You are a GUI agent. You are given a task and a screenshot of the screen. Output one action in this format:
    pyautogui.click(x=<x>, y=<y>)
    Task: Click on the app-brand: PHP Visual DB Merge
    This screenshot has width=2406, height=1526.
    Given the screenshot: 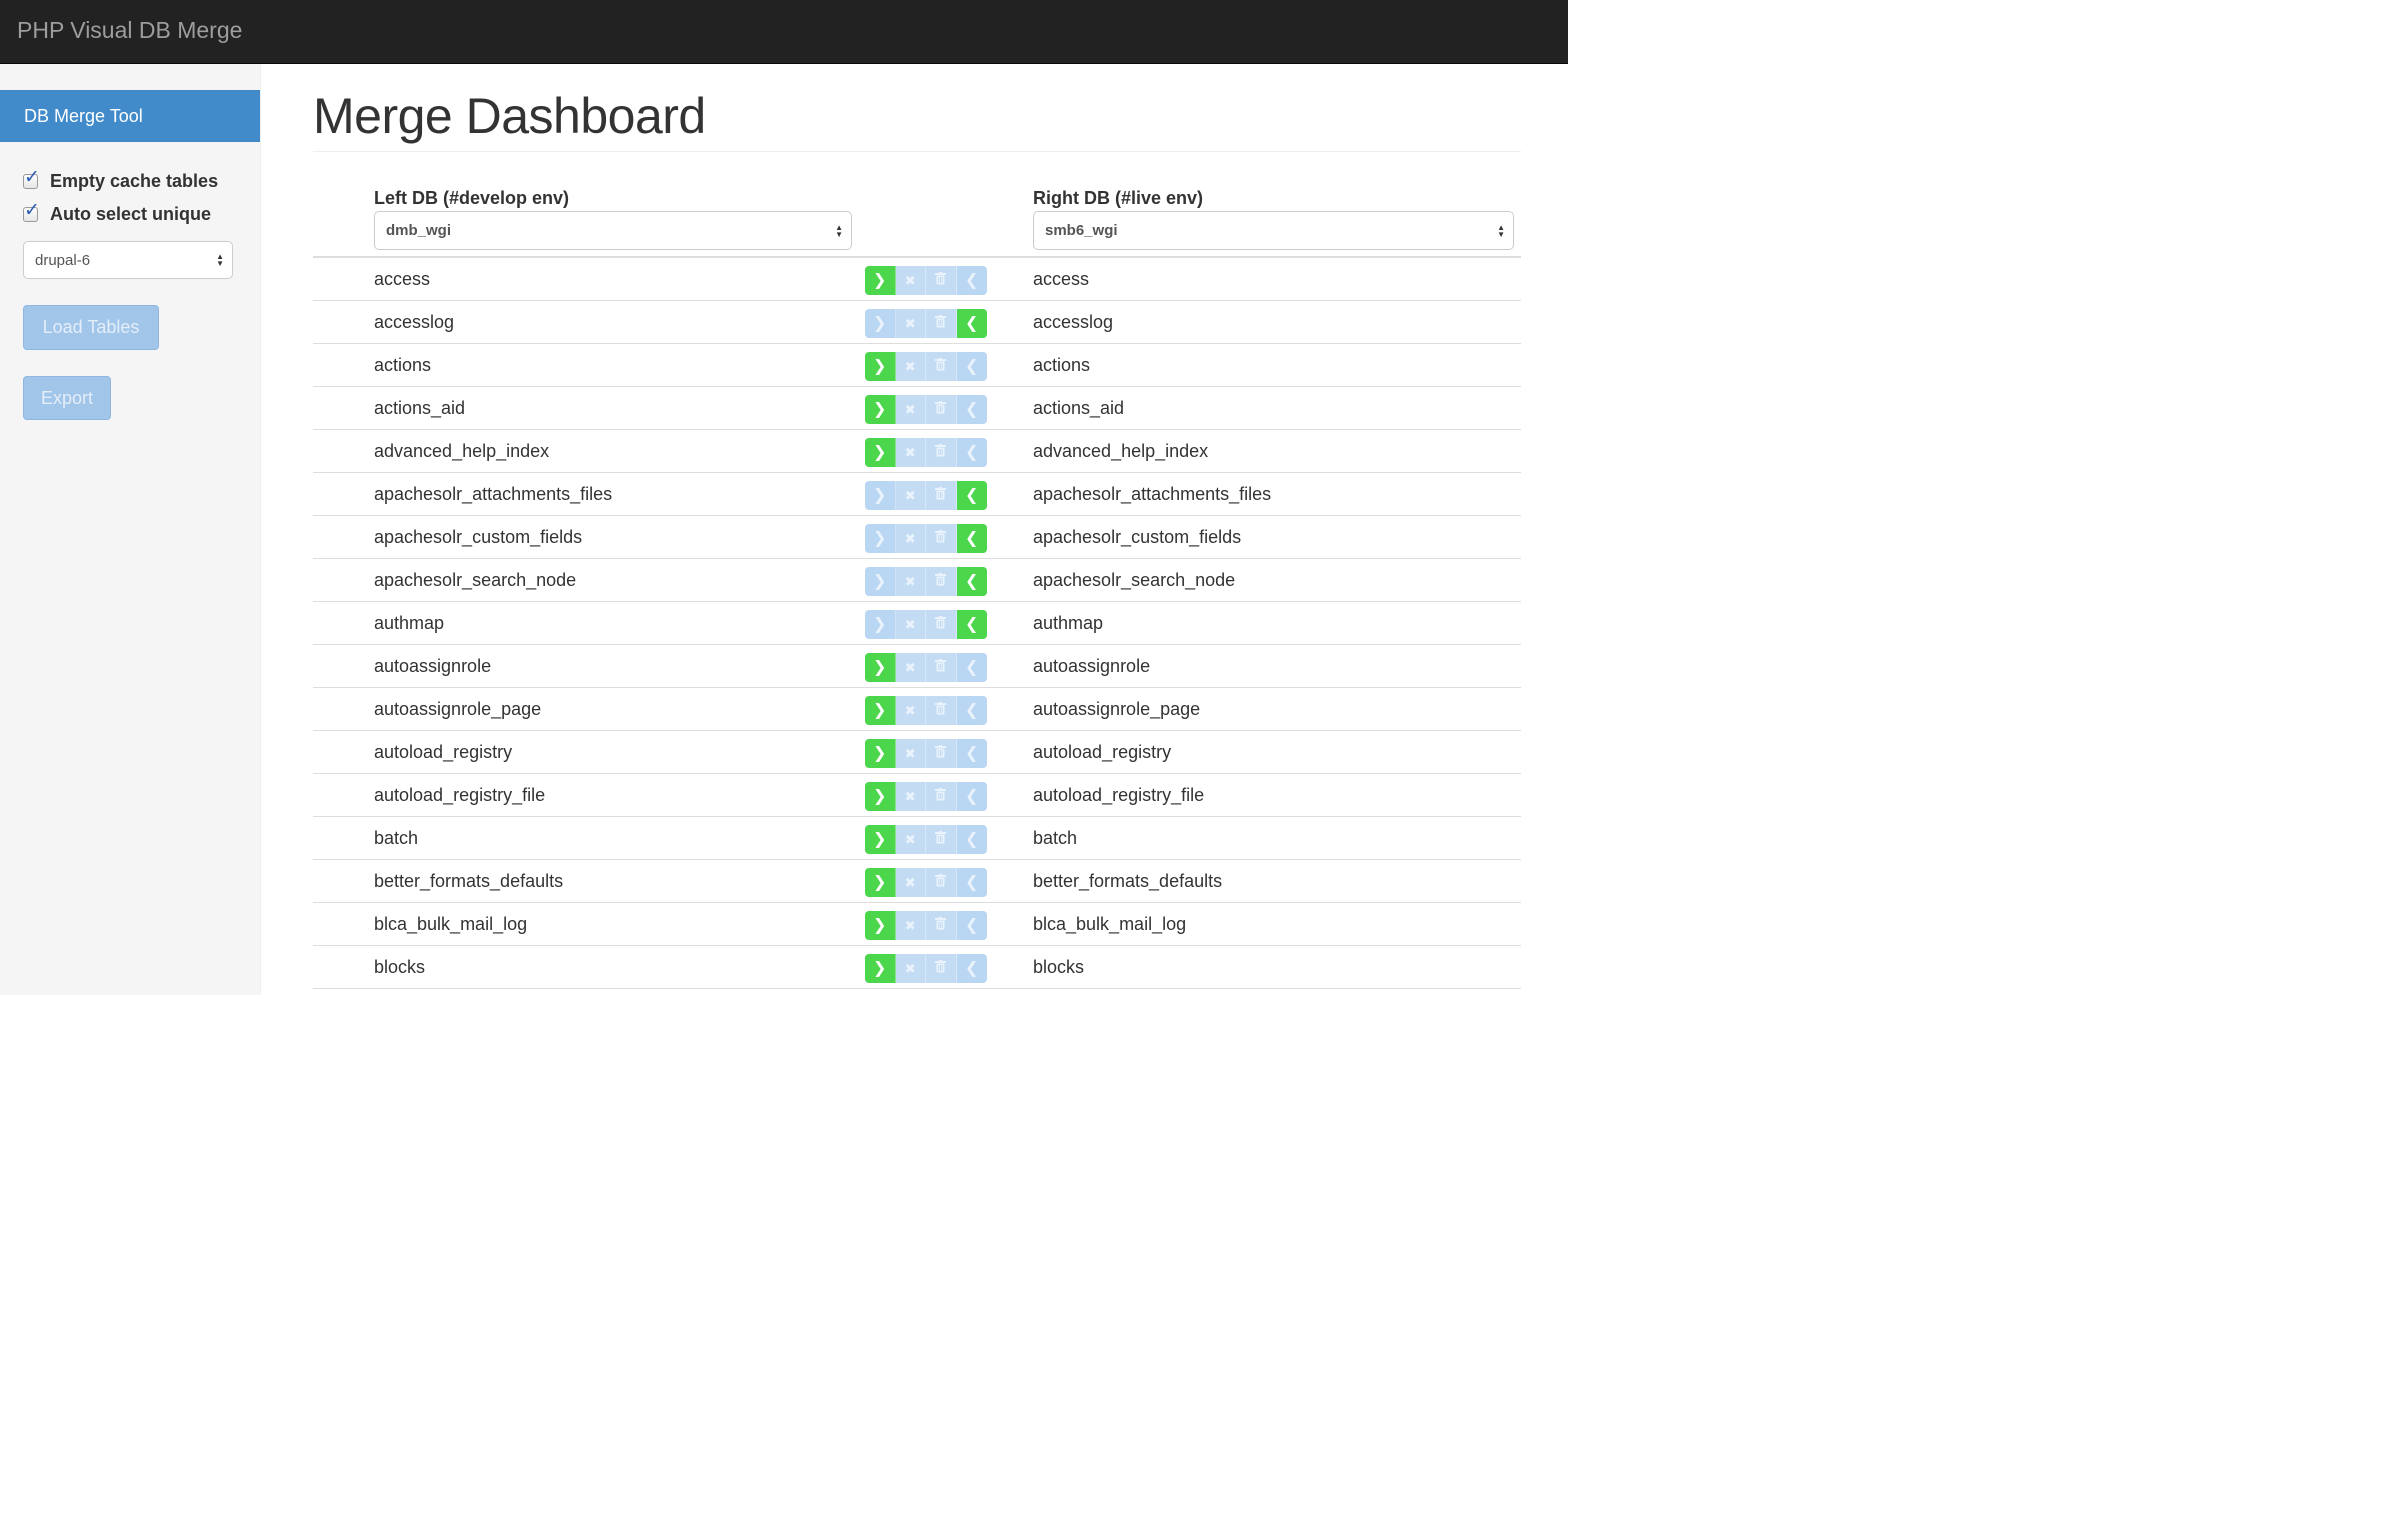 What is the action you would take?
    pyautogui.click(x=129, y=30)
    